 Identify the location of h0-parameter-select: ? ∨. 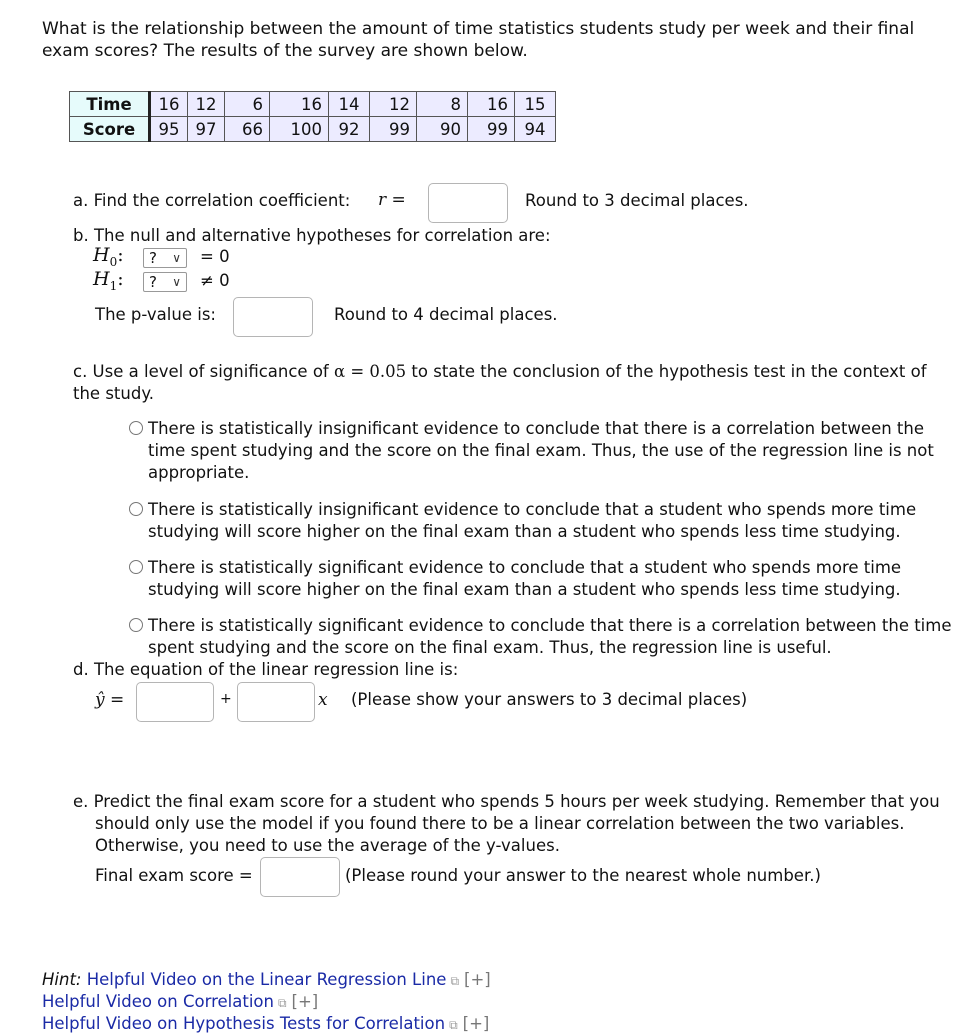
(165, 258).